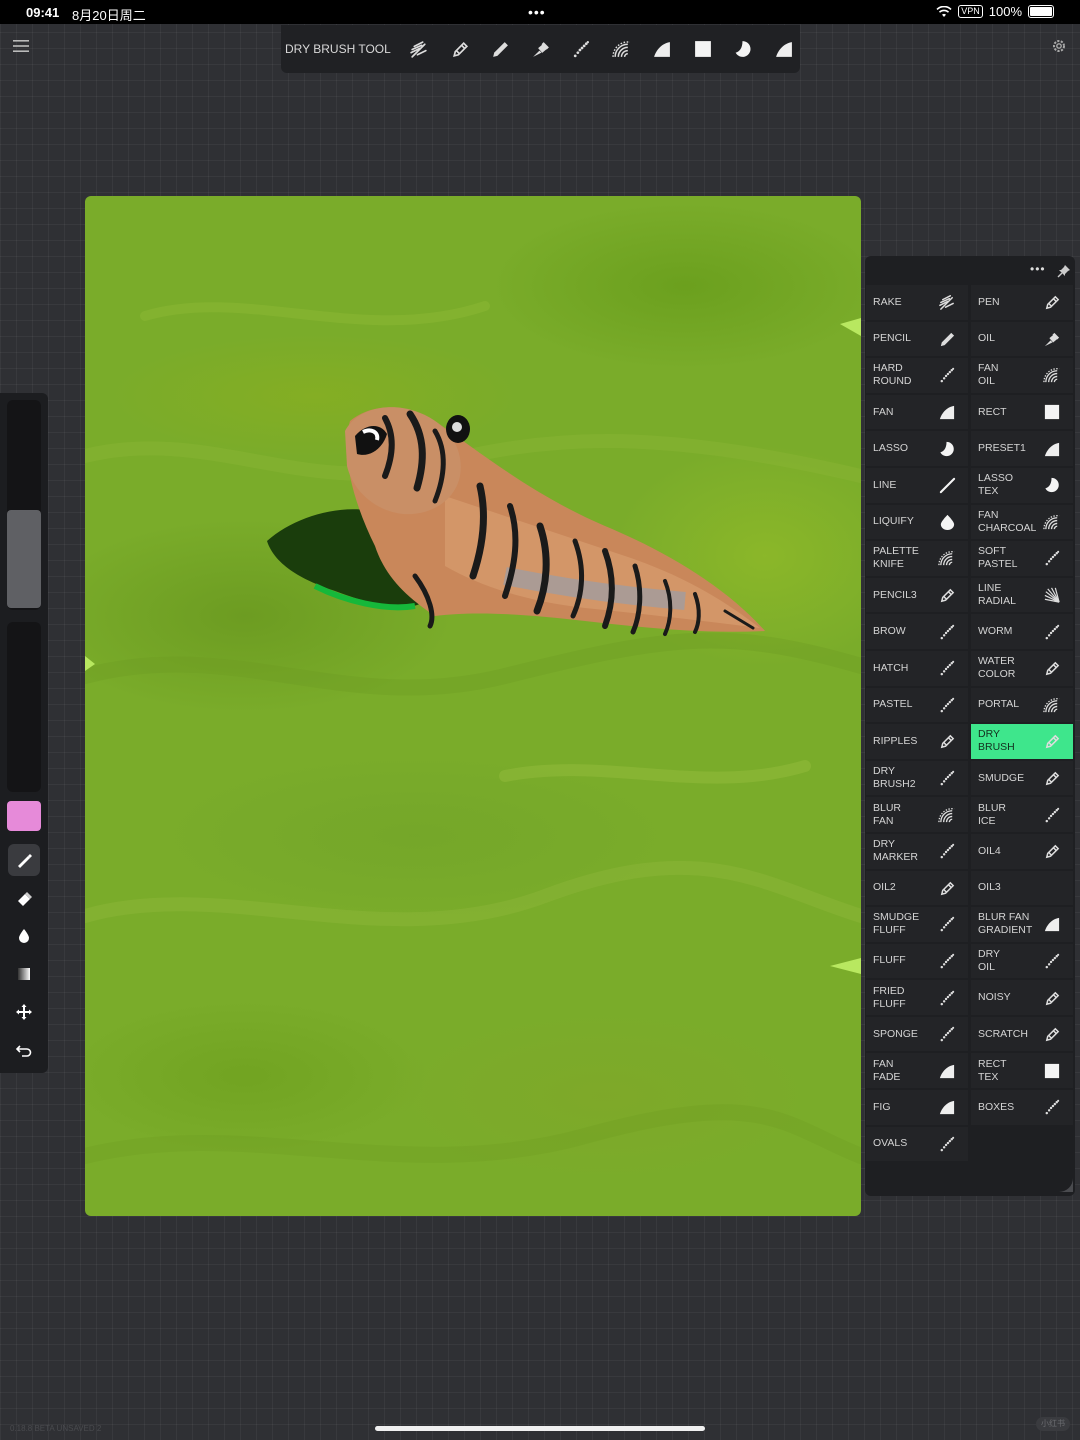 The width and height of the screenshot is (1080, 1440). I want to click on eraser-icon, so click(25, 899).